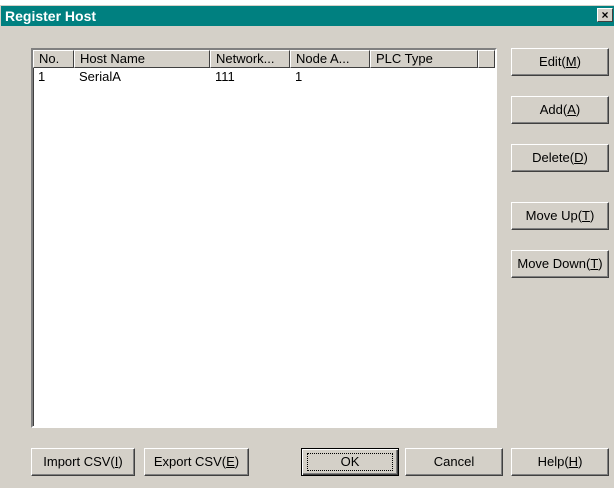  I want to click on help-button-label: Help(H), so click(560, 461).